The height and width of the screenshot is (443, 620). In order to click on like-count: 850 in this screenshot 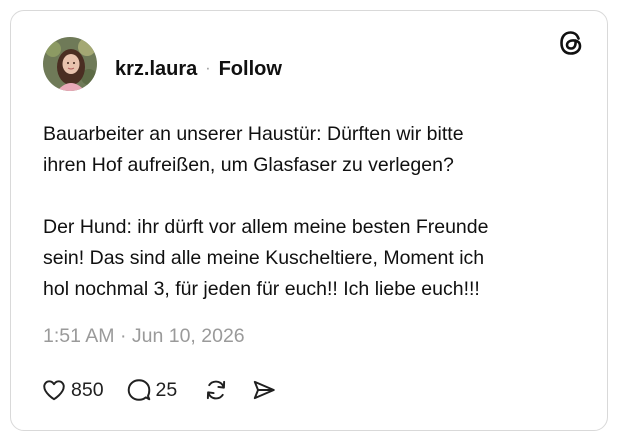, I will do `click(87, 389)`.